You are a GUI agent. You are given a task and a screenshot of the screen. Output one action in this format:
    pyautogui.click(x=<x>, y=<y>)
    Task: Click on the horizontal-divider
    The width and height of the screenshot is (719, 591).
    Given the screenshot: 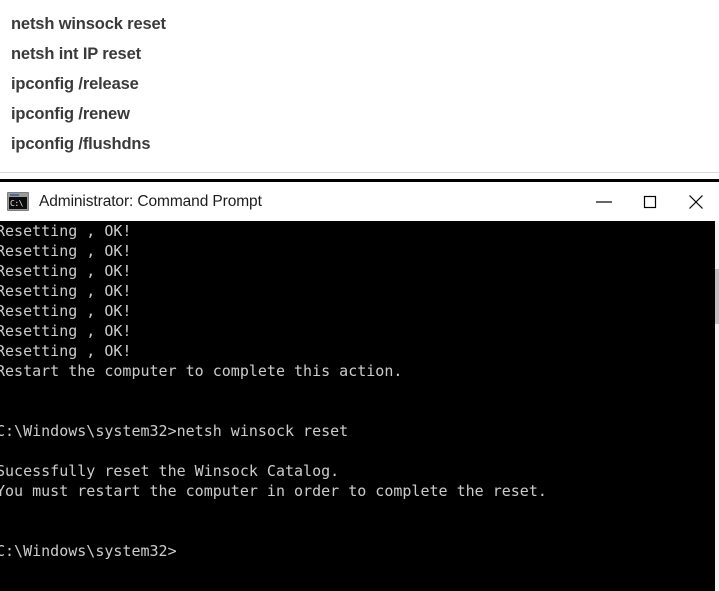 What is the action you would take?
    pyautogui.click(x=359, y=172)
    